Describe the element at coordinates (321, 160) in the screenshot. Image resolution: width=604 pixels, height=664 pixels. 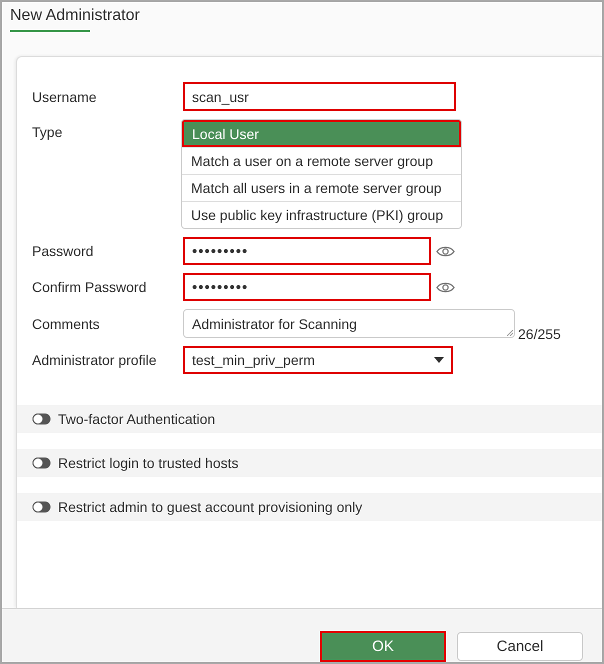
I see `type-option: Match a user on a remote server group` at that location.